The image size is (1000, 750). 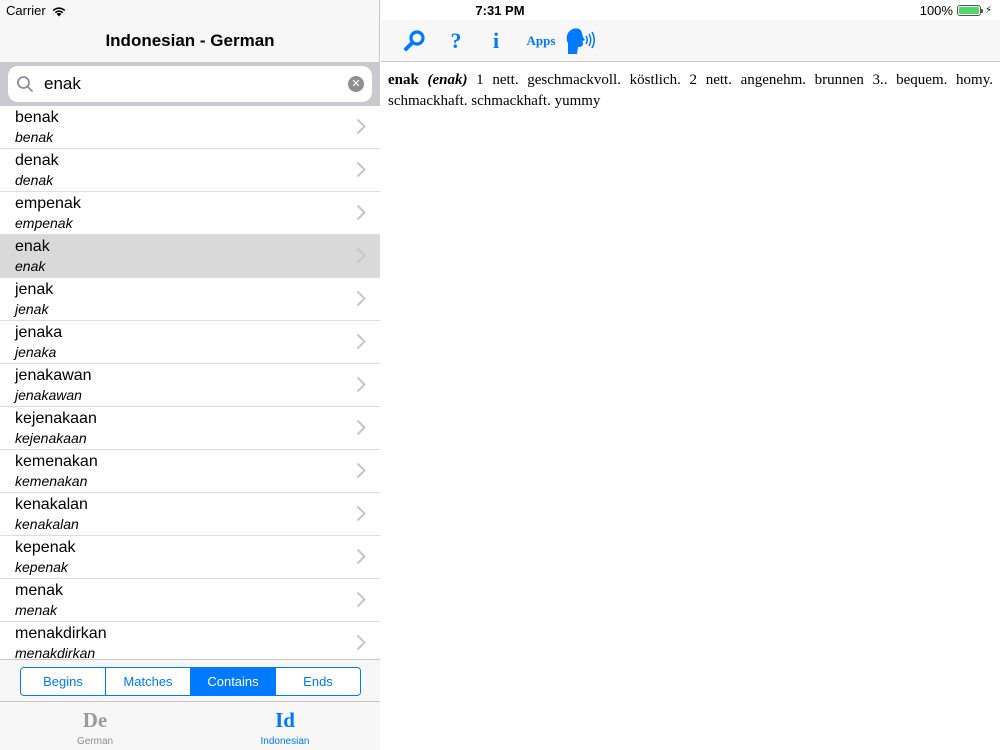 I want to click on charging-icon: ⚡, so click(x=988, y=10).